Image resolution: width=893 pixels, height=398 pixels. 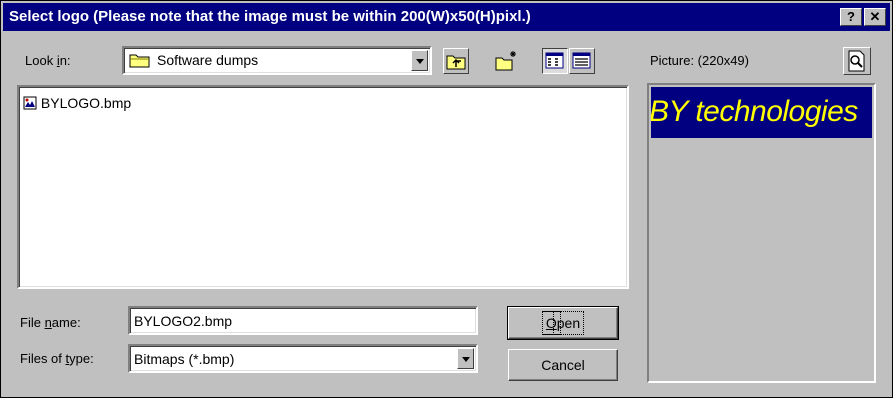 What do you see at coordinates (754, 111) in the screenshot?
I see `logo-preview-text: BY technologies` at bounding box center [754, 111].